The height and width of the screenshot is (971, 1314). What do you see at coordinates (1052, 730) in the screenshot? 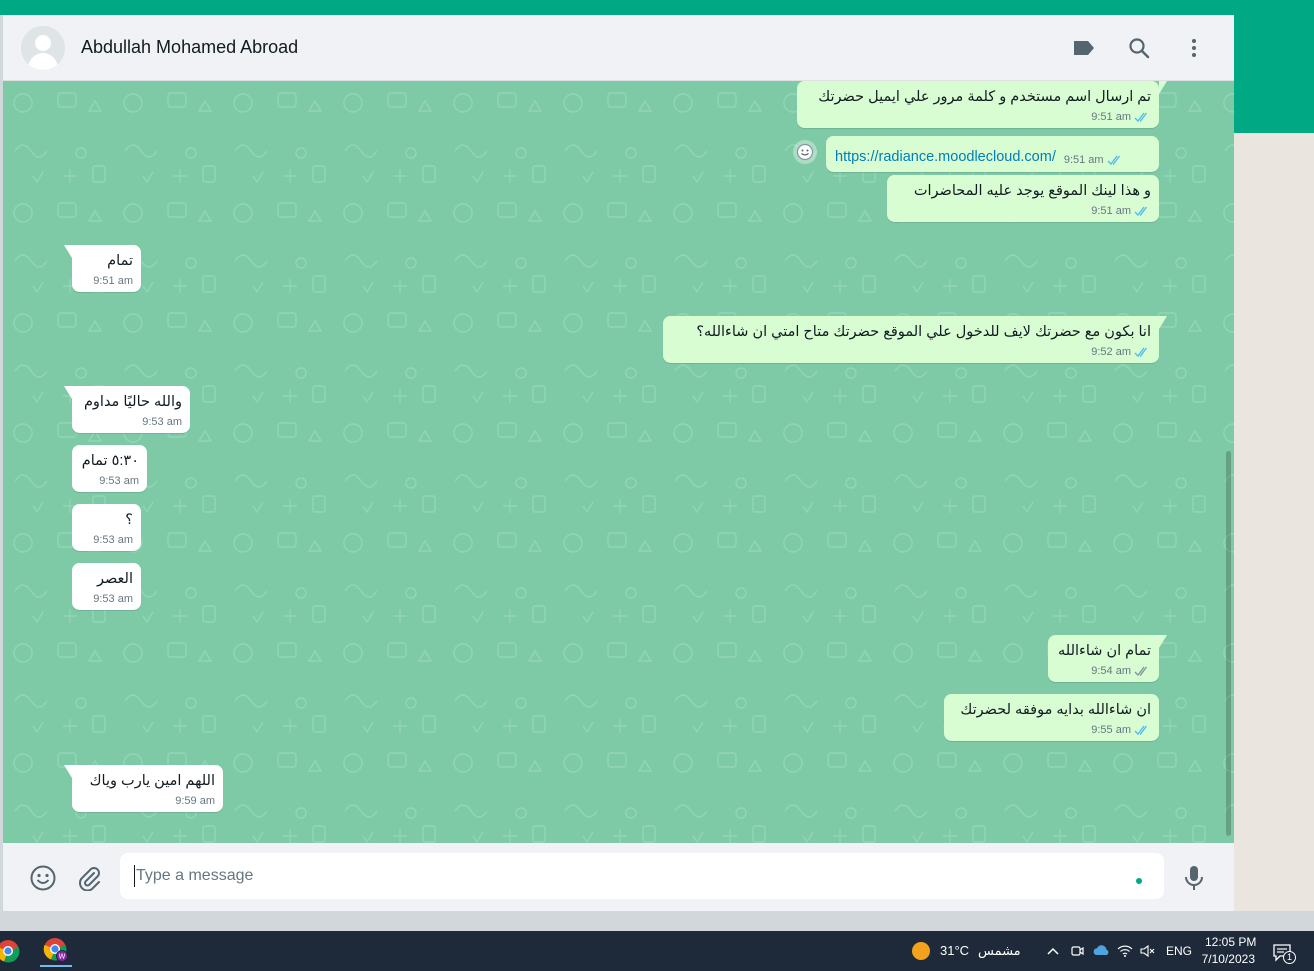
I see `message-meta: 9:55 am` at bounding box center [1052, 730].